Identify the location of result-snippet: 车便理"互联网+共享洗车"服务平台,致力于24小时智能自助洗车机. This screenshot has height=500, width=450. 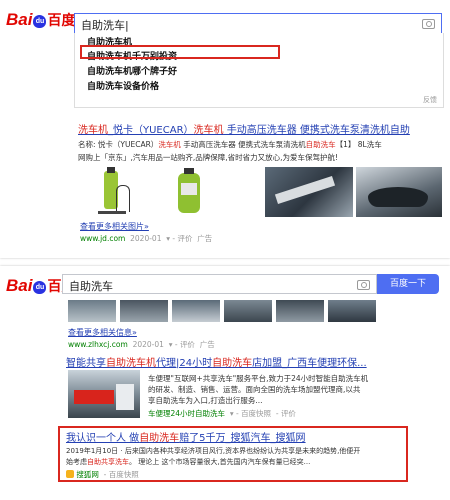
(258, 378).